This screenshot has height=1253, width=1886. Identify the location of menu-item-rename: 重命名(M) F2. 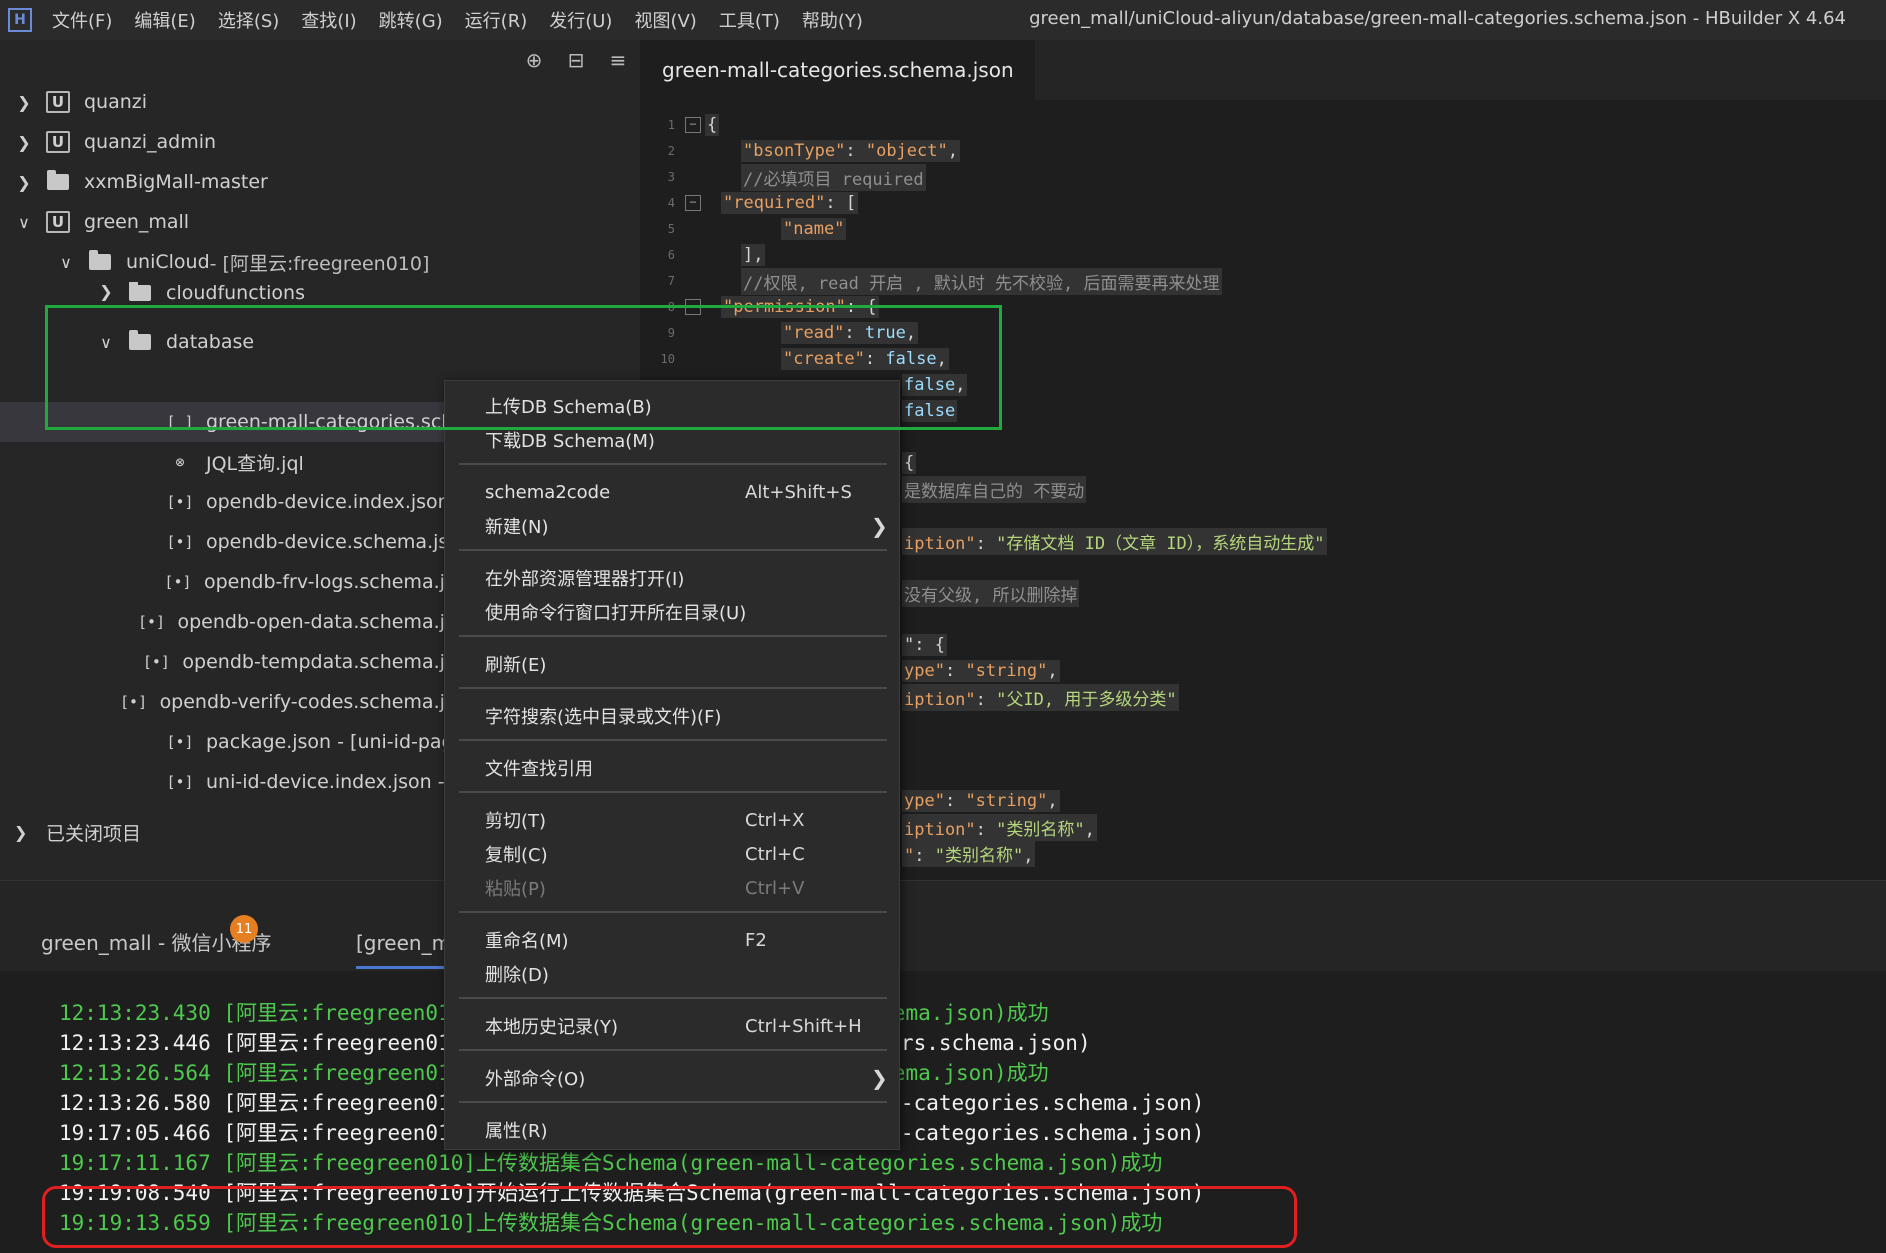
(673, 940).